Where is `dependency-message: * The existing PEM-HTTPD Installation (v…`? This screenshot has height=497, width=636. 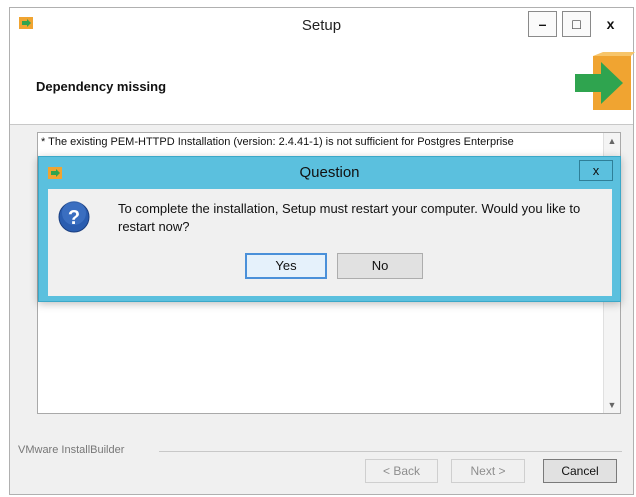 dependency-message: * The existing PEM-HTTPD Installation (v… is located at coordinates (277, 142).